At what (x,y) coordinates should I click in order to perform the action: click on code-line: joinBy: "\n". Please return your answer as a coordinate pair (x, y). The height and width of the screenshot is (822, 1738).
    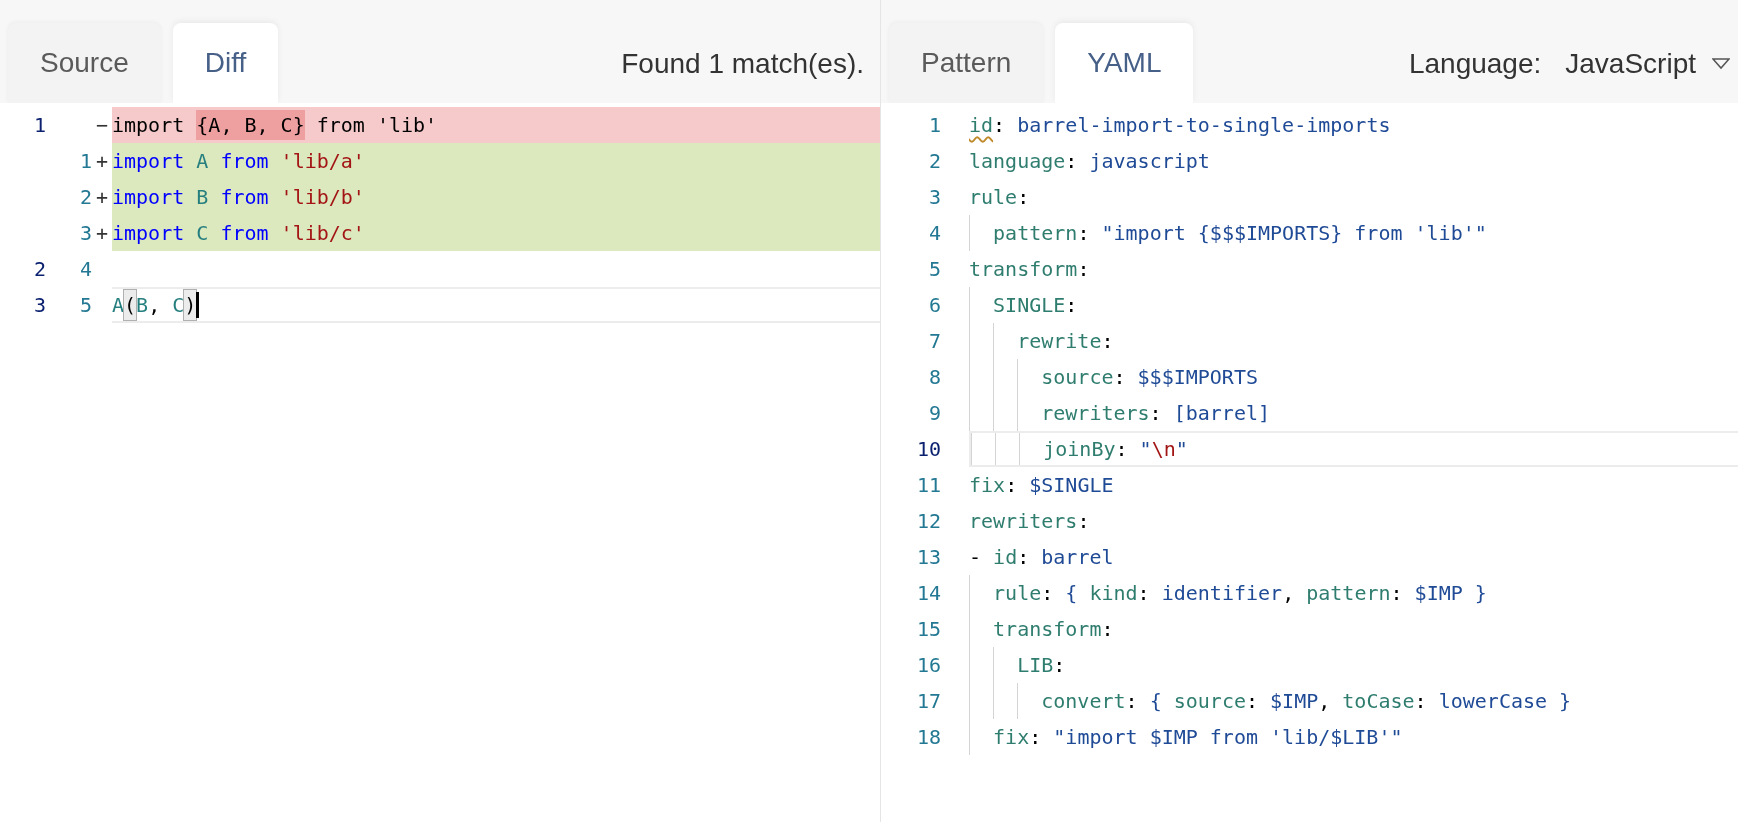
    Looking at the image, I should click on (1353, 449).